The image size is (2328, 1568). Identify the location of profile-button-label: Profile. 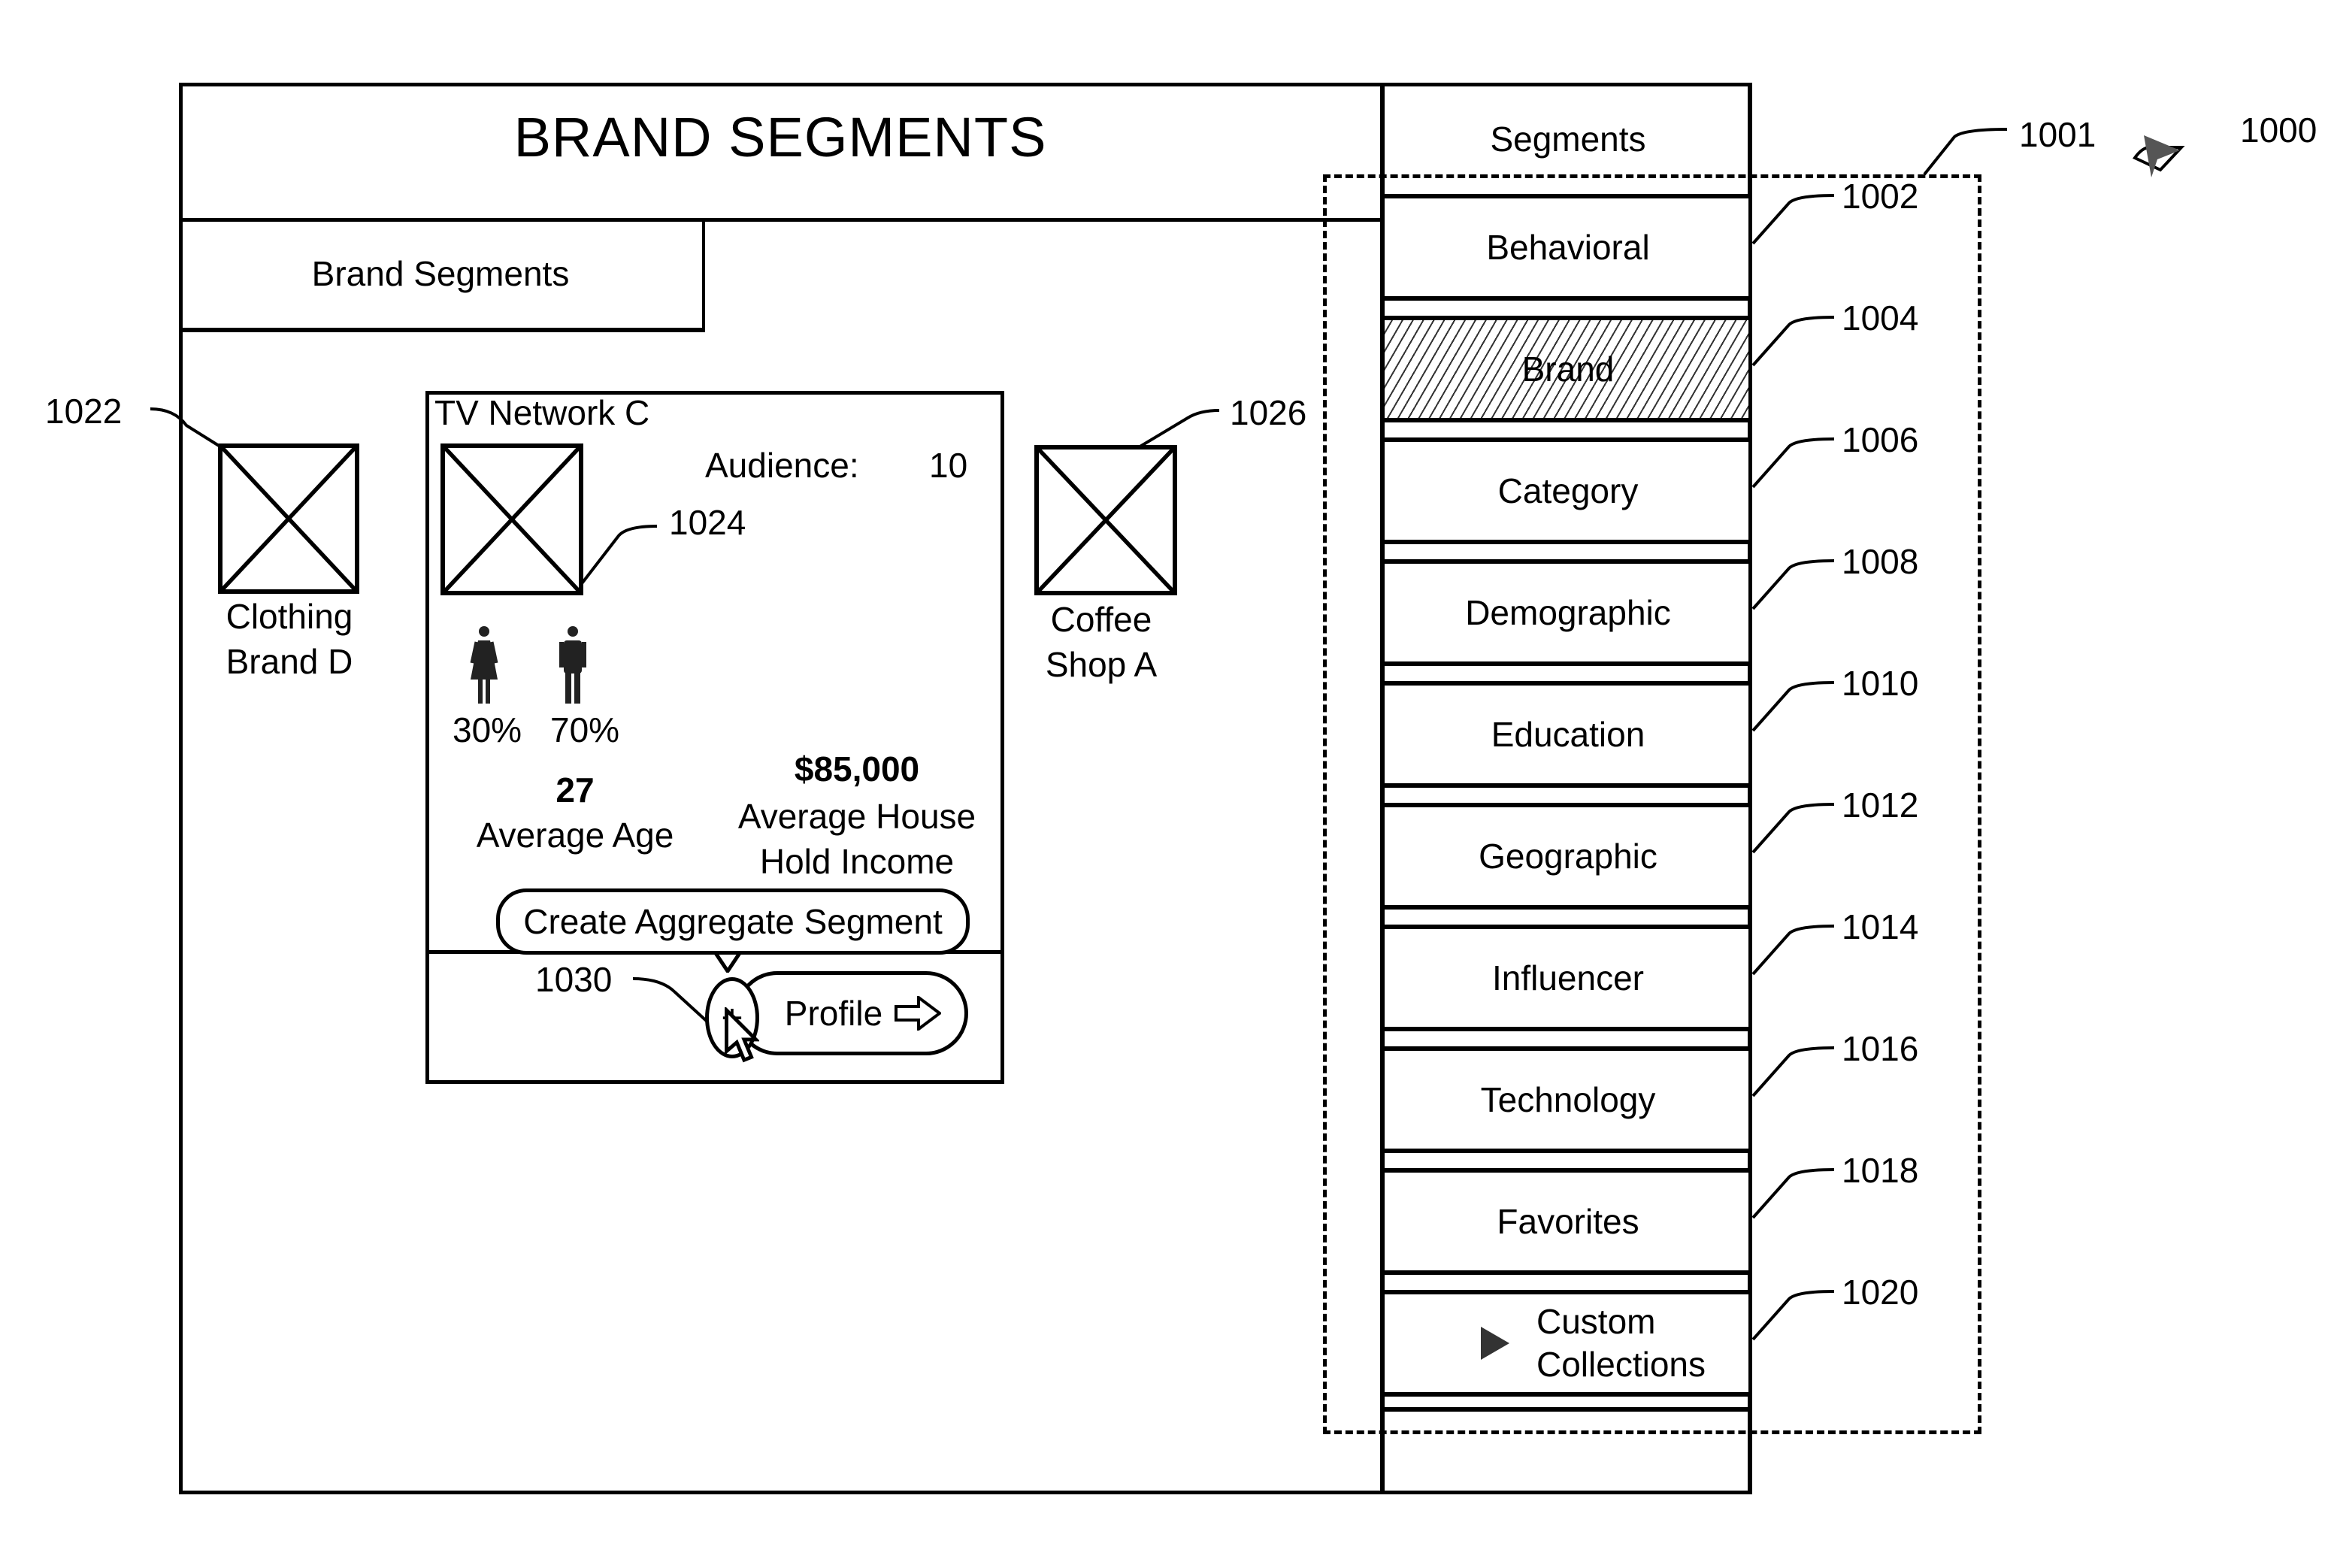
(833, 1013).